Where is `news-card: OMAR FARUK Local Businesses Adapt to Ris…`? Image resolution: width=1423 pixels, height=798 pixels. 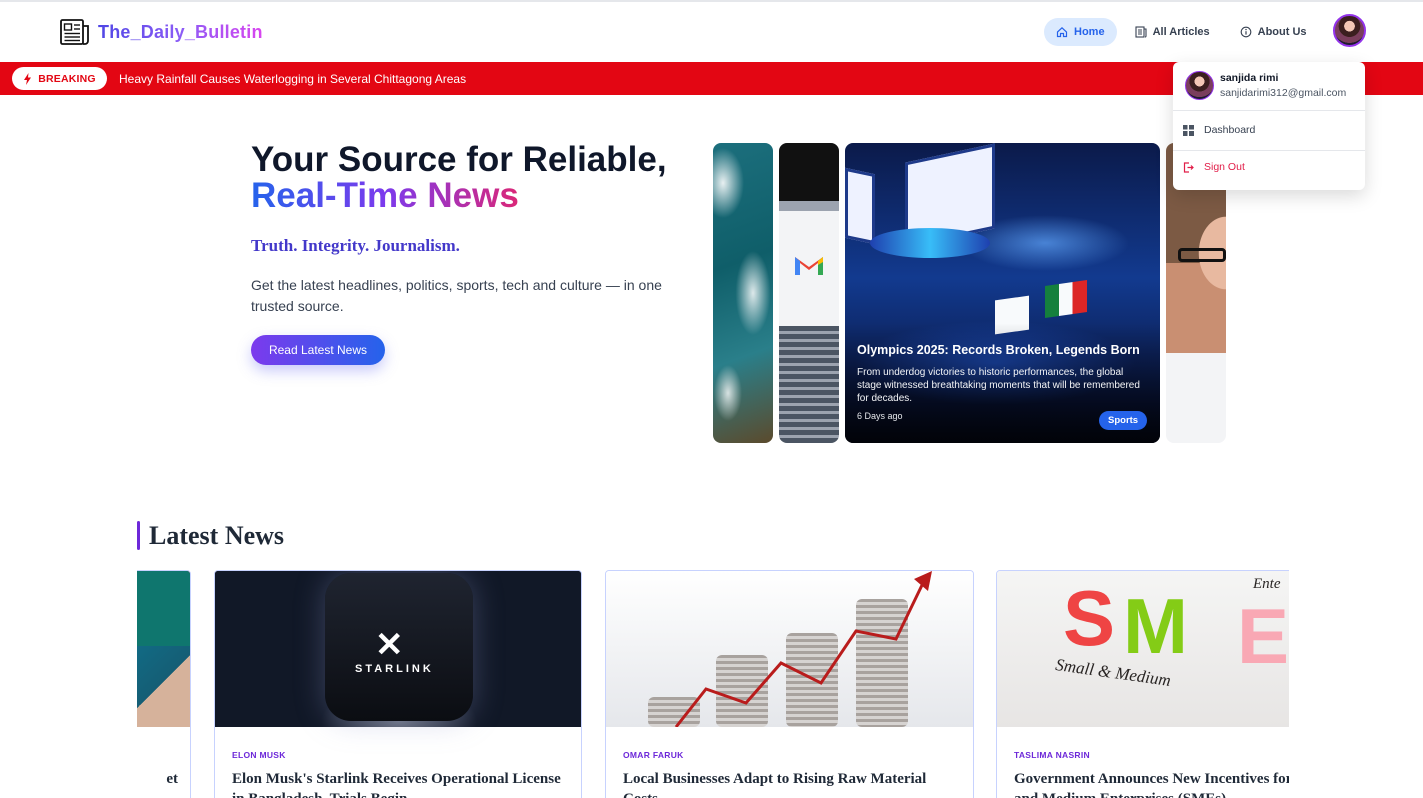 news-card: OMAR FARUK Local Businesses Adapt to Ris… is located at coordinates (789, 684).